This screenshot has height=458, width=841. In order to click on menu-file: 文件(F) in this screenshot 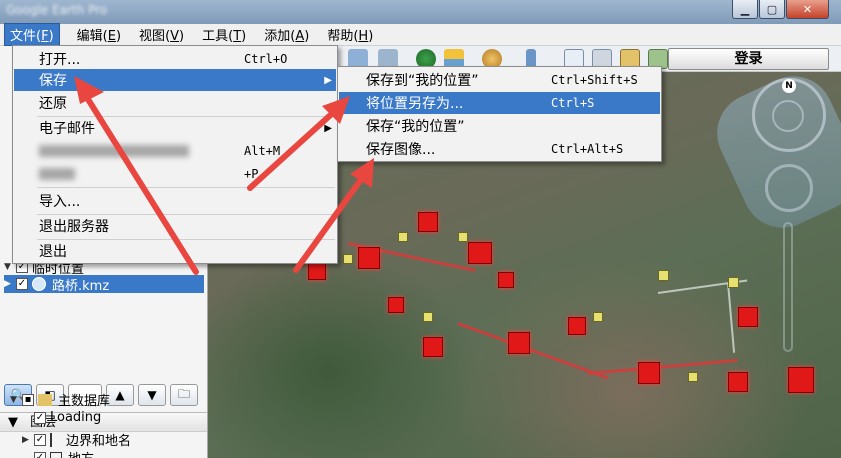, I will do `click(32, 34)`.